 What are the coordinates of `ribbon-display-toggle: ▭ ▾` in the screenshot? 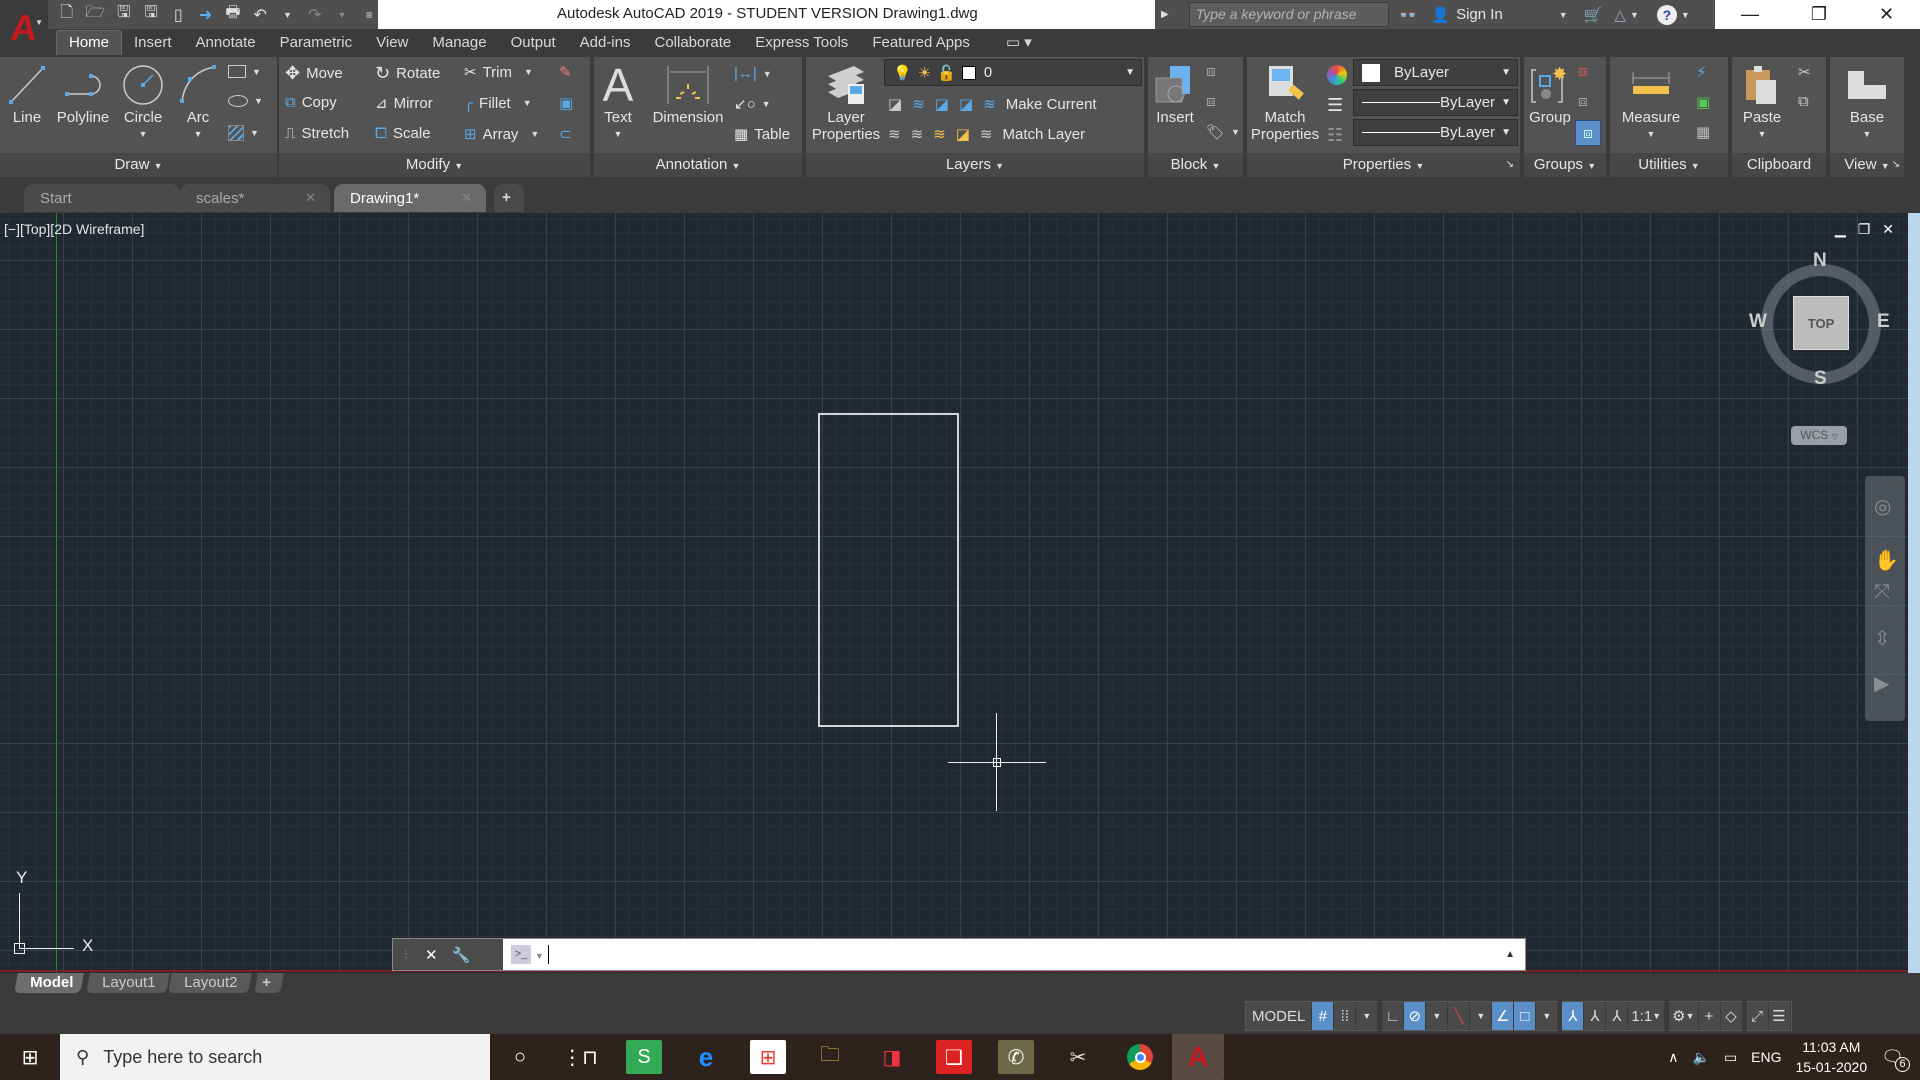 It's located at (1013, 42).